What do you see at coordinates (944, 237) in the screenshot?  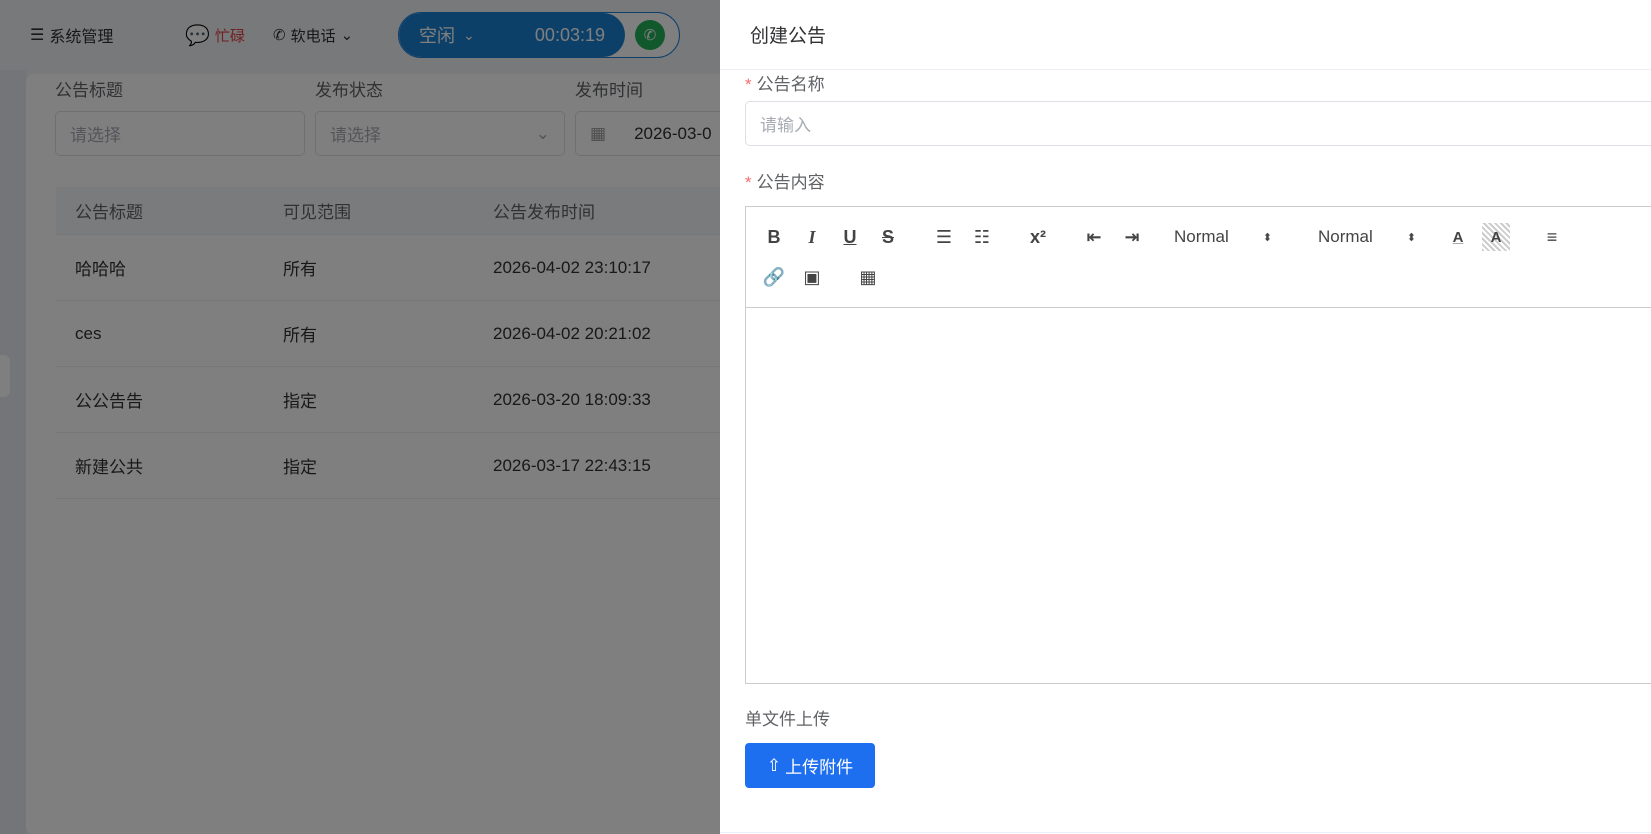 I see `ordered-list-icon: ☰` at bounding box center [944, 237].